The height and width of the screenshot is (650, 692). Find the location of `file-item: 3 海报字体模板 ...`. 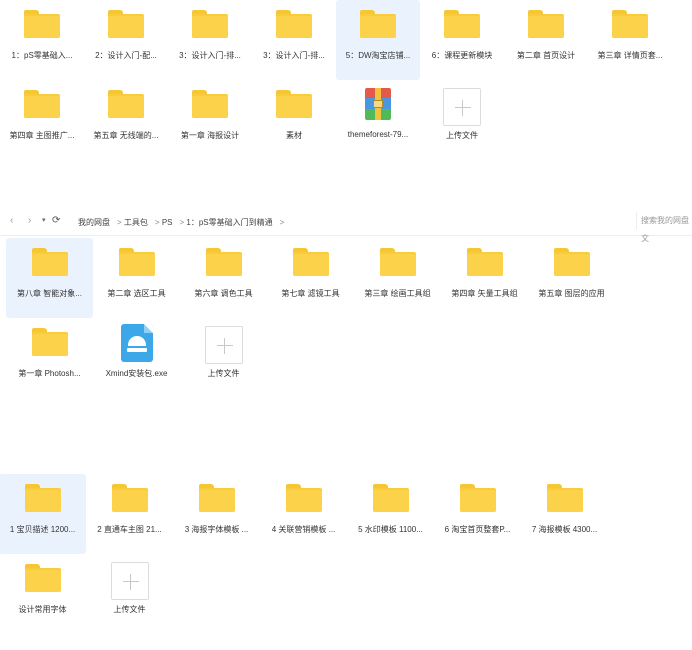

file-item: 3 海报字体模板 ... is located at coordinates (216, 514).